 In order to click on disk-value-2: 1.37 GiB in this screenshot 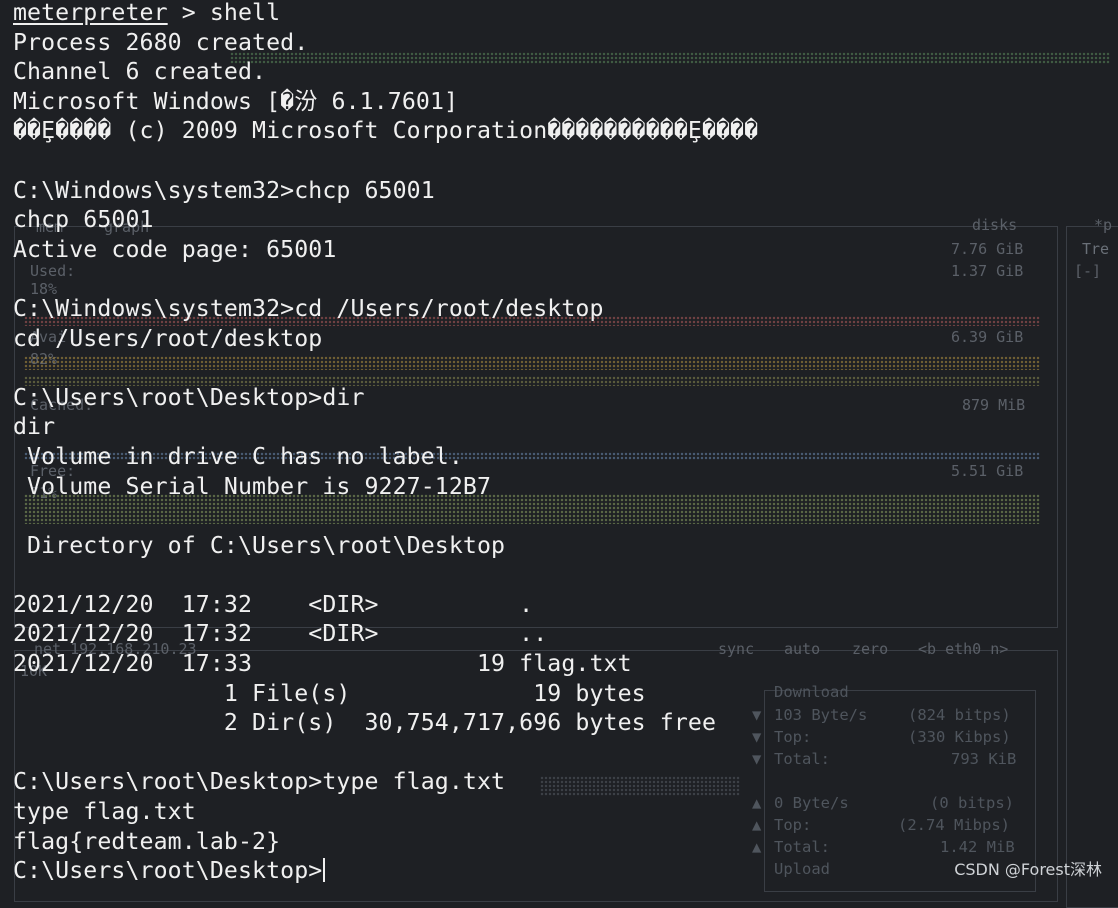, I will do `click(987, 271)`.